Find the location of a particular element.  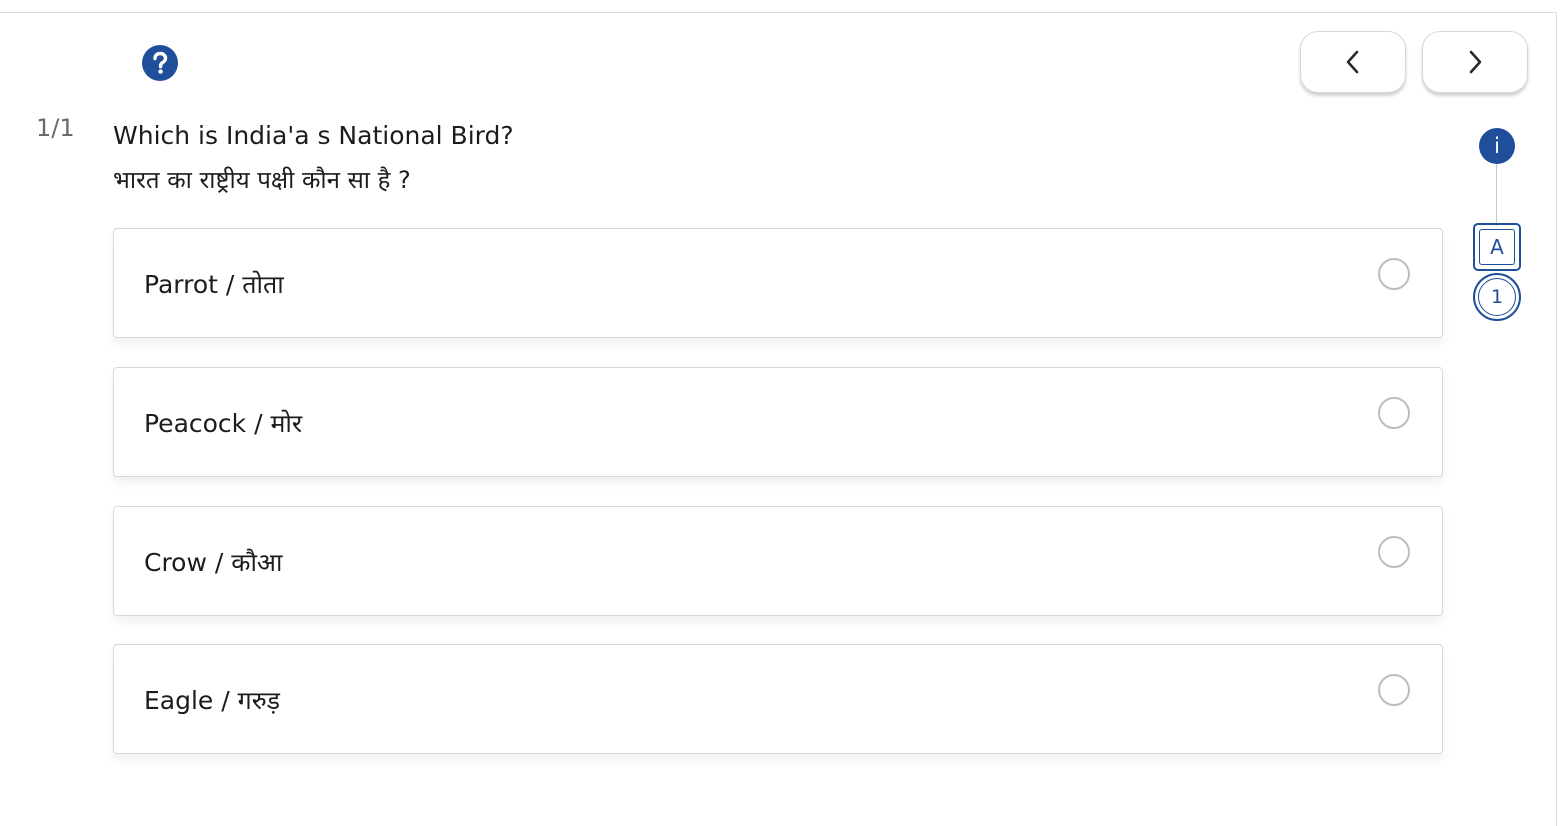

chevron-left-icon is located at coordinates (1352, 62).